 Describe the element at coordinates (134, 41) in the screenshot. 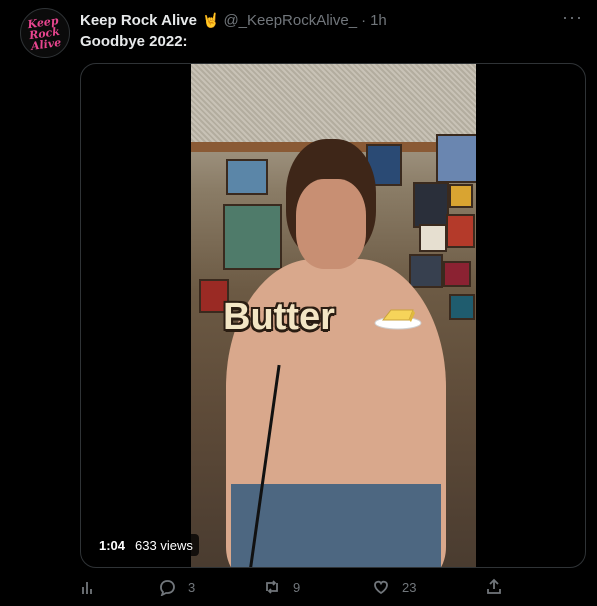

I see `tweet-text: Goodbye 2022:` at that location.